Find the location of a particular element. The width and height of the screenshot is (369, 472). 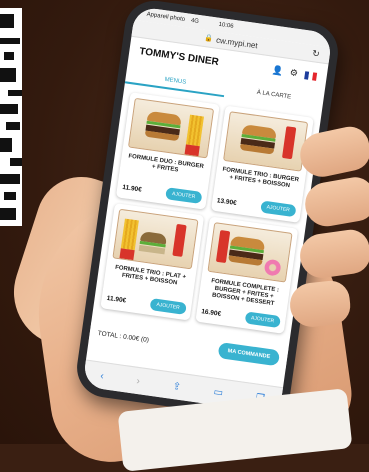

status-carrier: Appareil photo is located at coordinates (166, 17).